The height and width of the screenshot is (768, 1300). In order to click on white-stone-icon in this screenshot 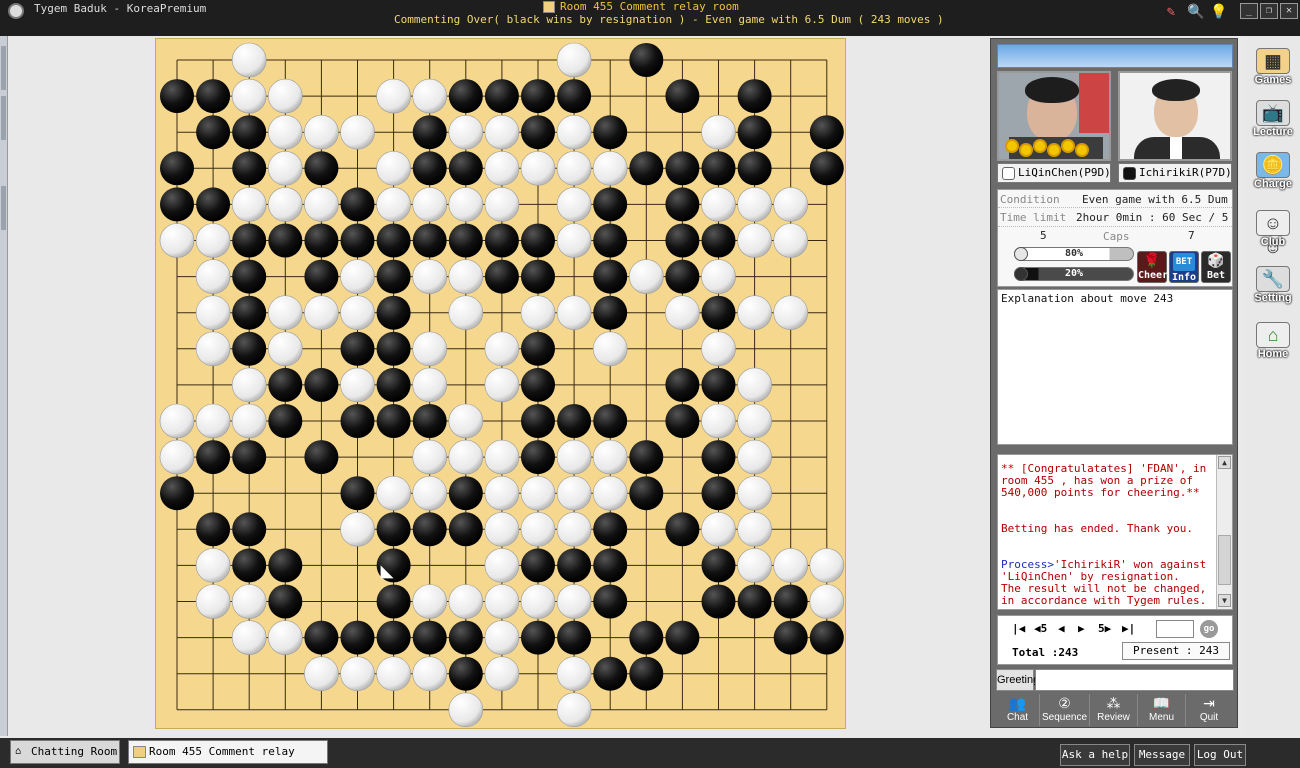, I will do `click(1008, 173)`.